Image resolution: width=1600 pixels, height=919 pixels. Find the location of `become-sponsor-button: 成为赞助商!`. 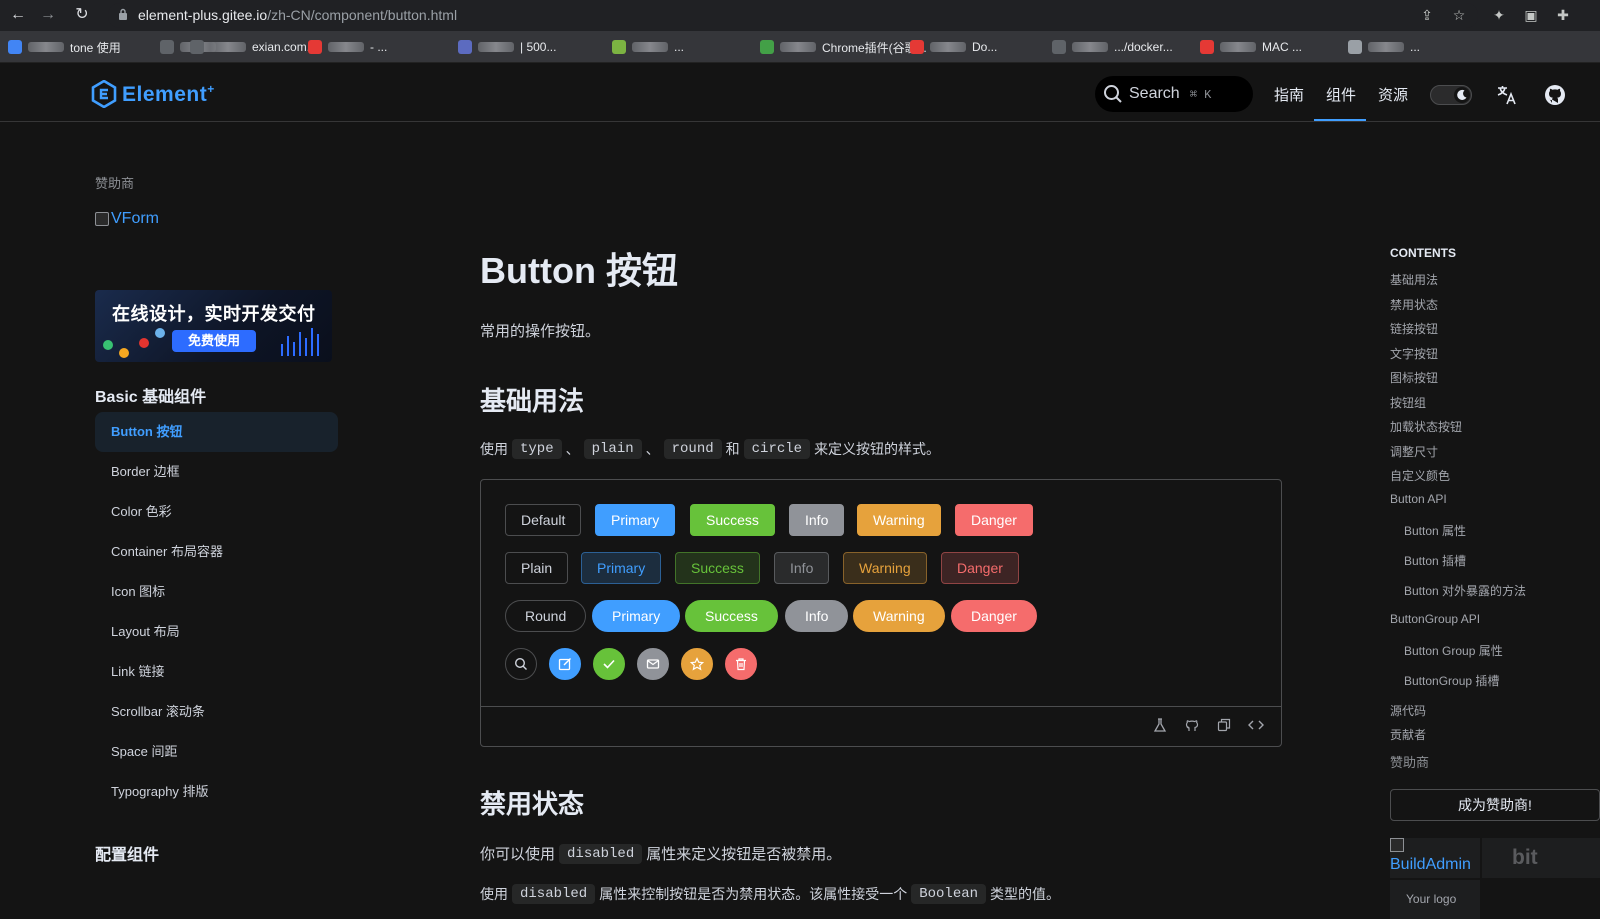

become-sponsor-button: 成为赞助商! is located at coordinates (1495, 805).